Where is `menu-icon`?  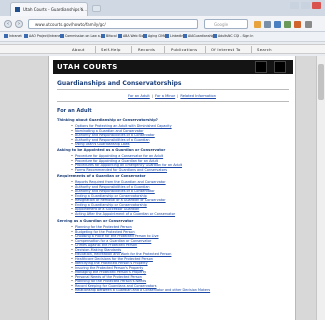
menu-icon is located at coordinates (308, 24).